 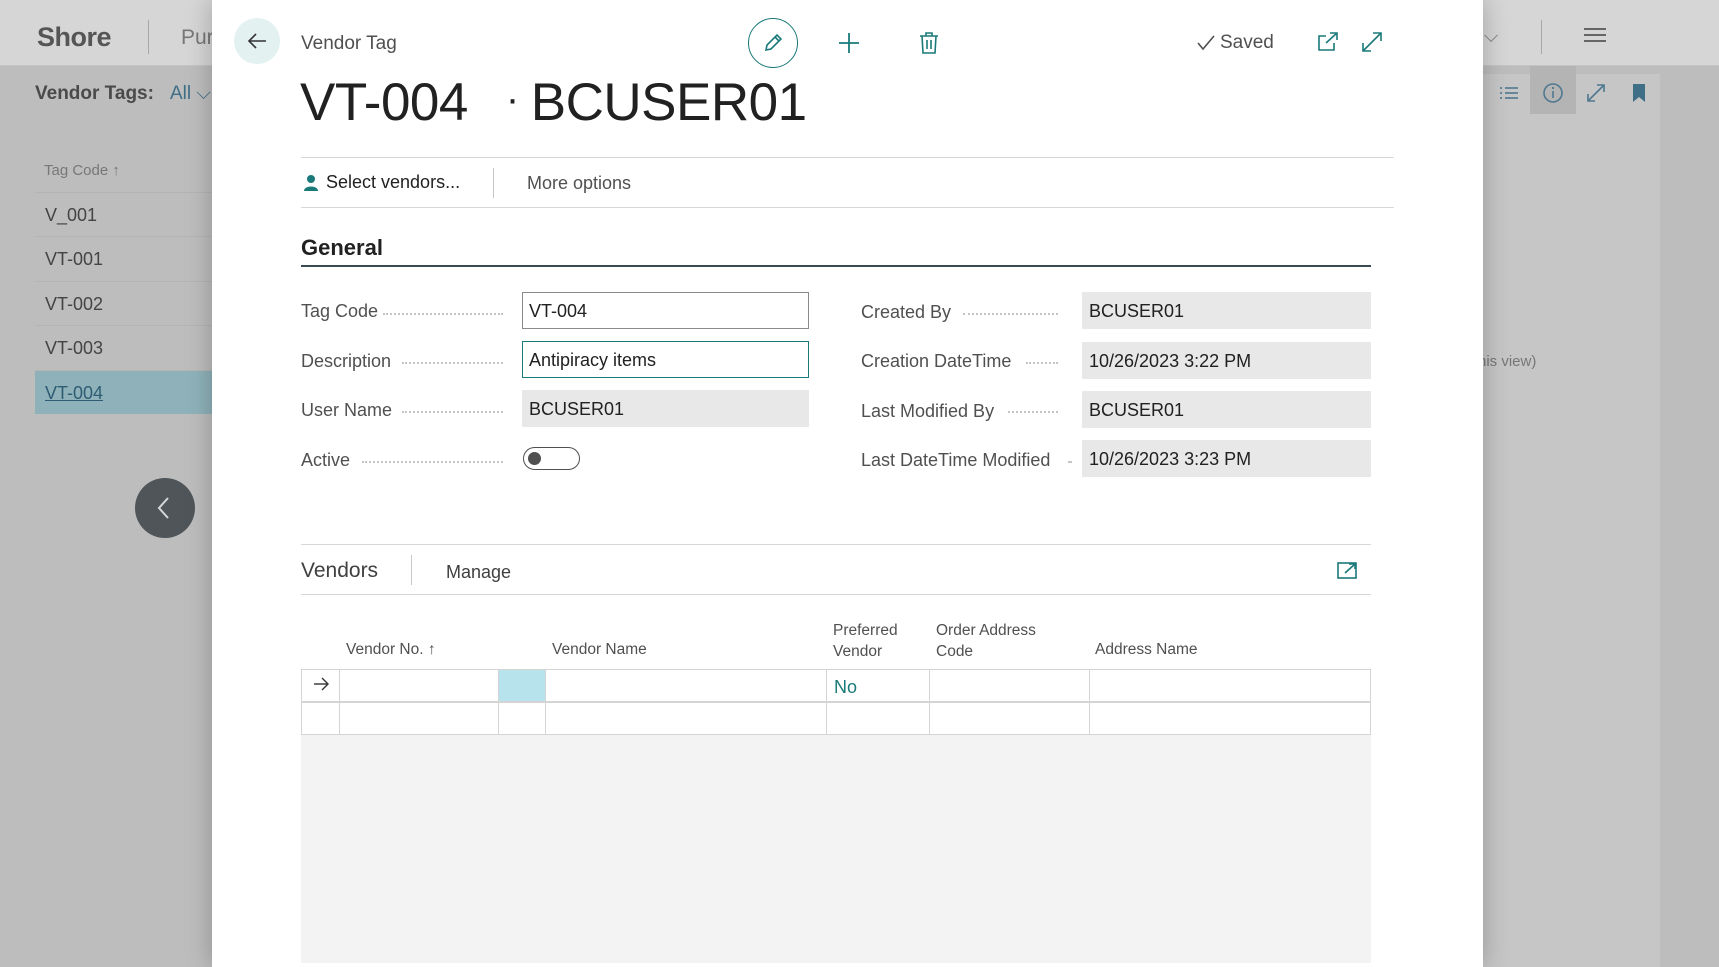 I want to click on created-by-leader, so click(x=1010, y=314).